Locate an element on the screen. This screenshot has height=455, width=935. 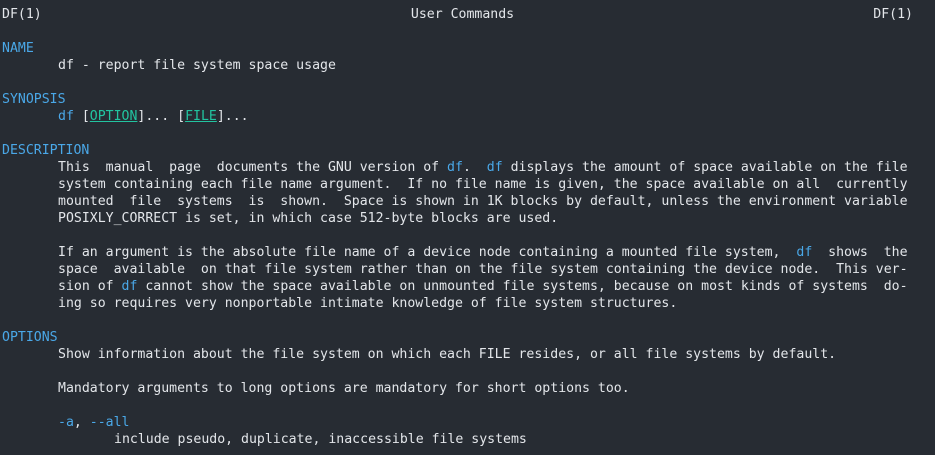
synopsis-file-arg: FILE is located at coordinates (201, 116).